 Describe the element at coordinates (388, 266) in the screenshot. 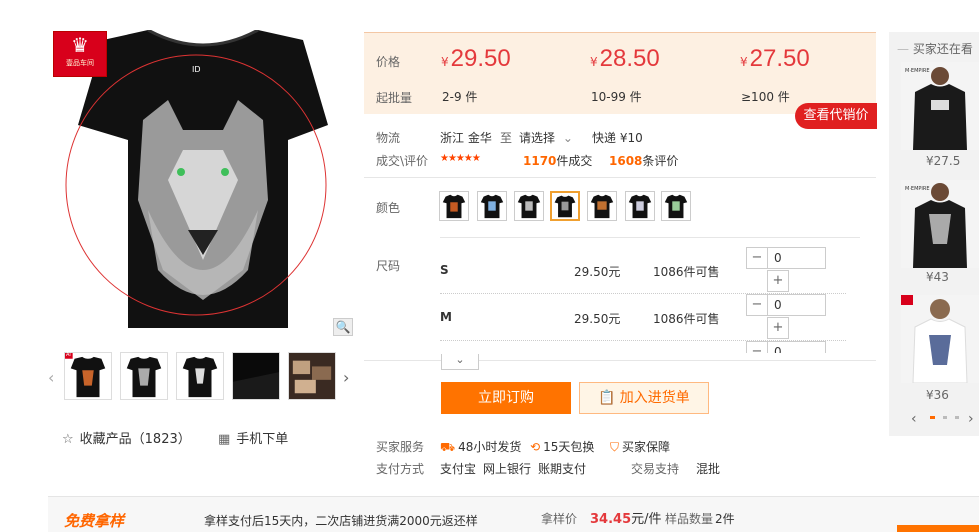

I see `size-label: 尺码` at that location.